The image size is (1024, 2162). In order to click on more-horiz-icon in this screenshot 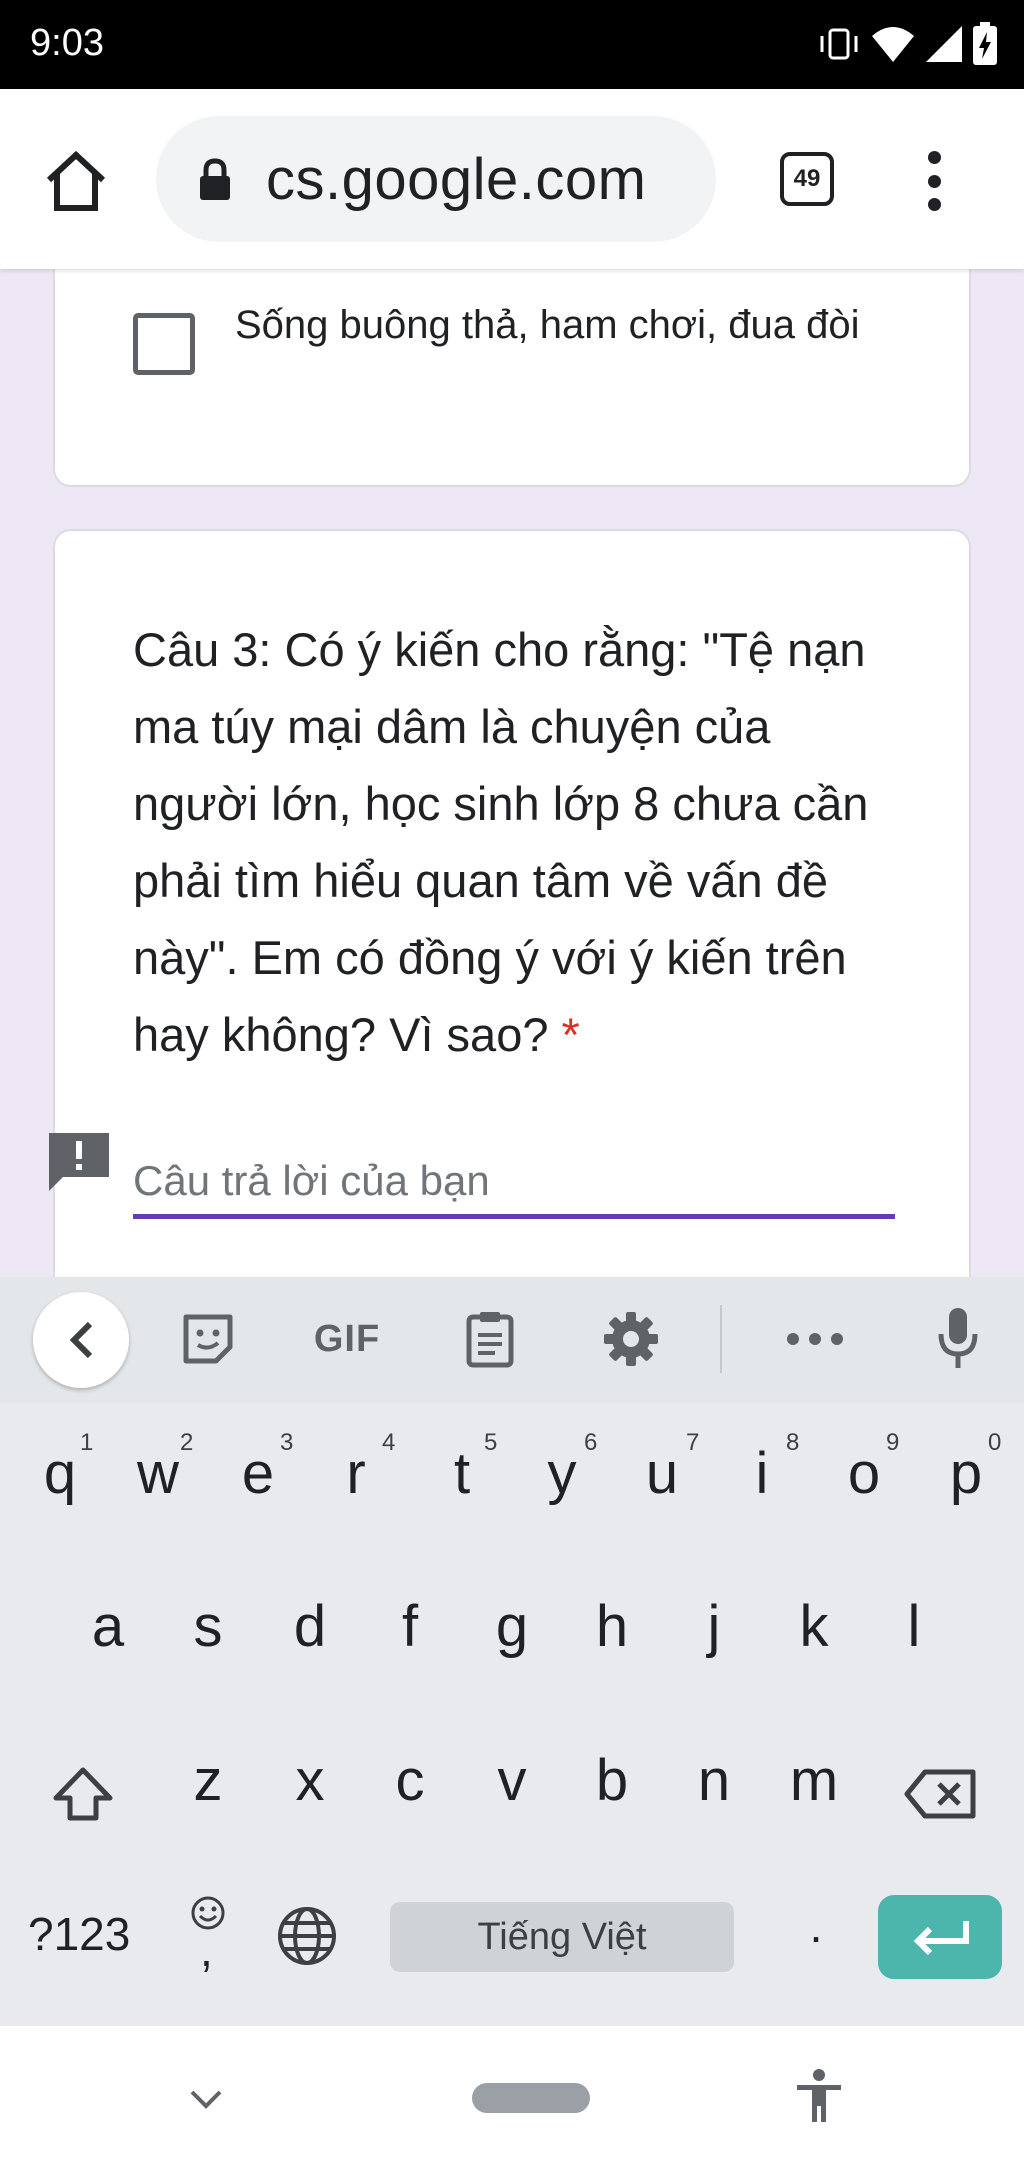, I will do `click(815, 1339)`.